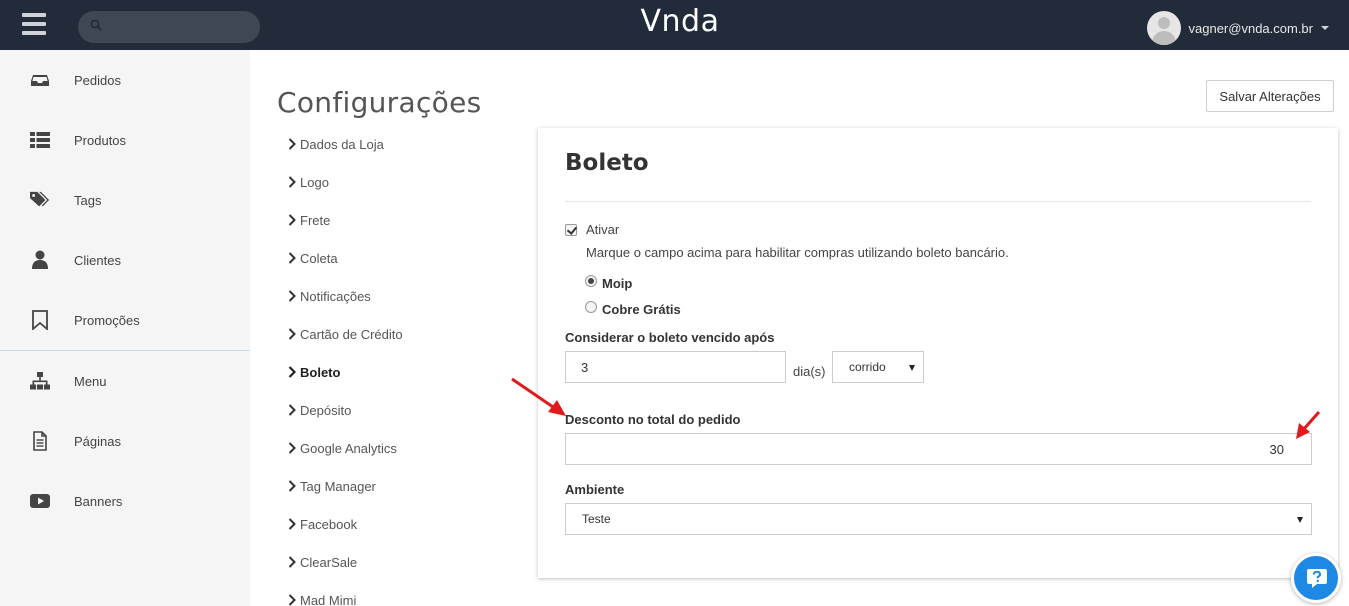 The width and height of the screenshot is (1349, 606). What do you see at coordinates (328, 599) in the screenshot?
I see `config-item-label: Mad Mimi` at bounding box center [328, 599].